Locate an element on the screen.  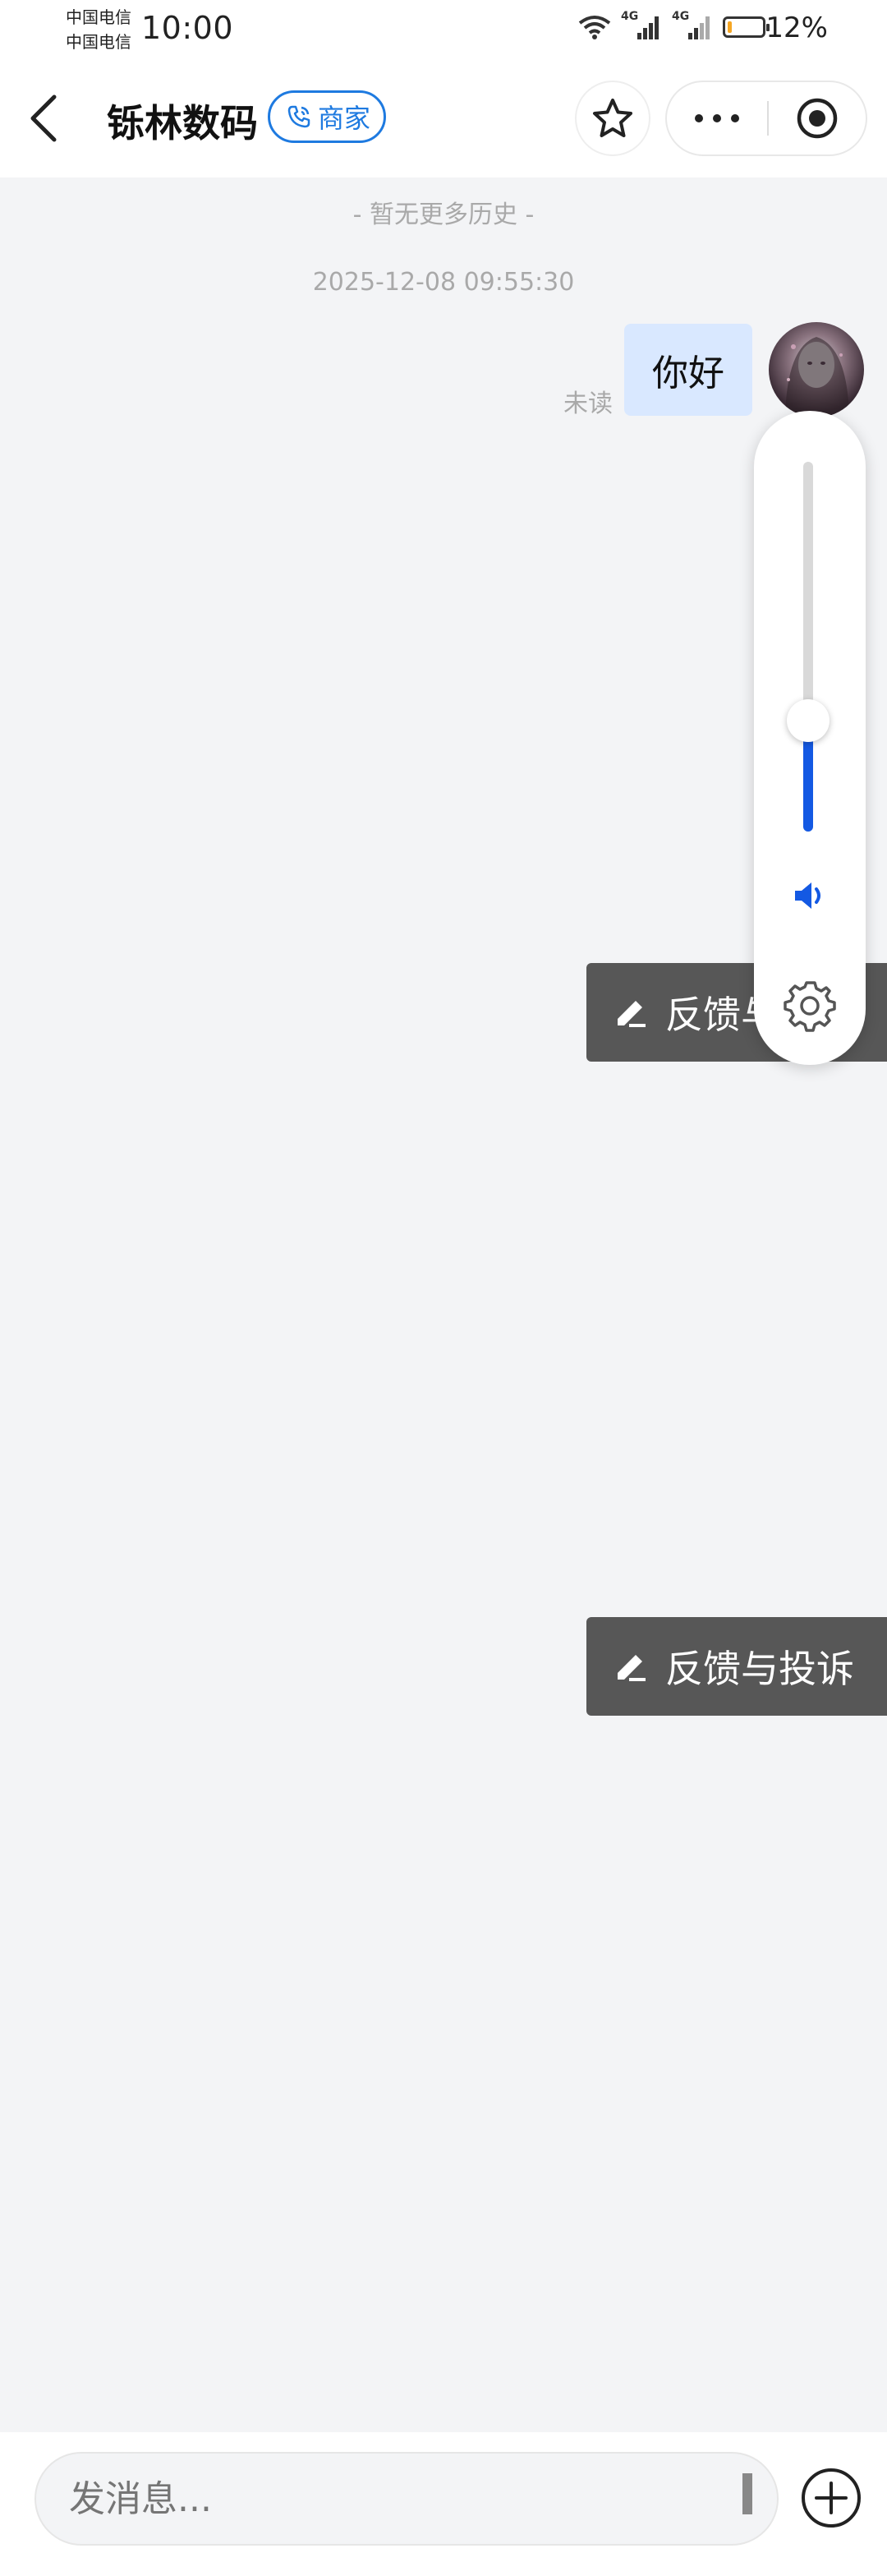
history-notice: - 暂无更多历史 - is located at coordinates (443, 214).